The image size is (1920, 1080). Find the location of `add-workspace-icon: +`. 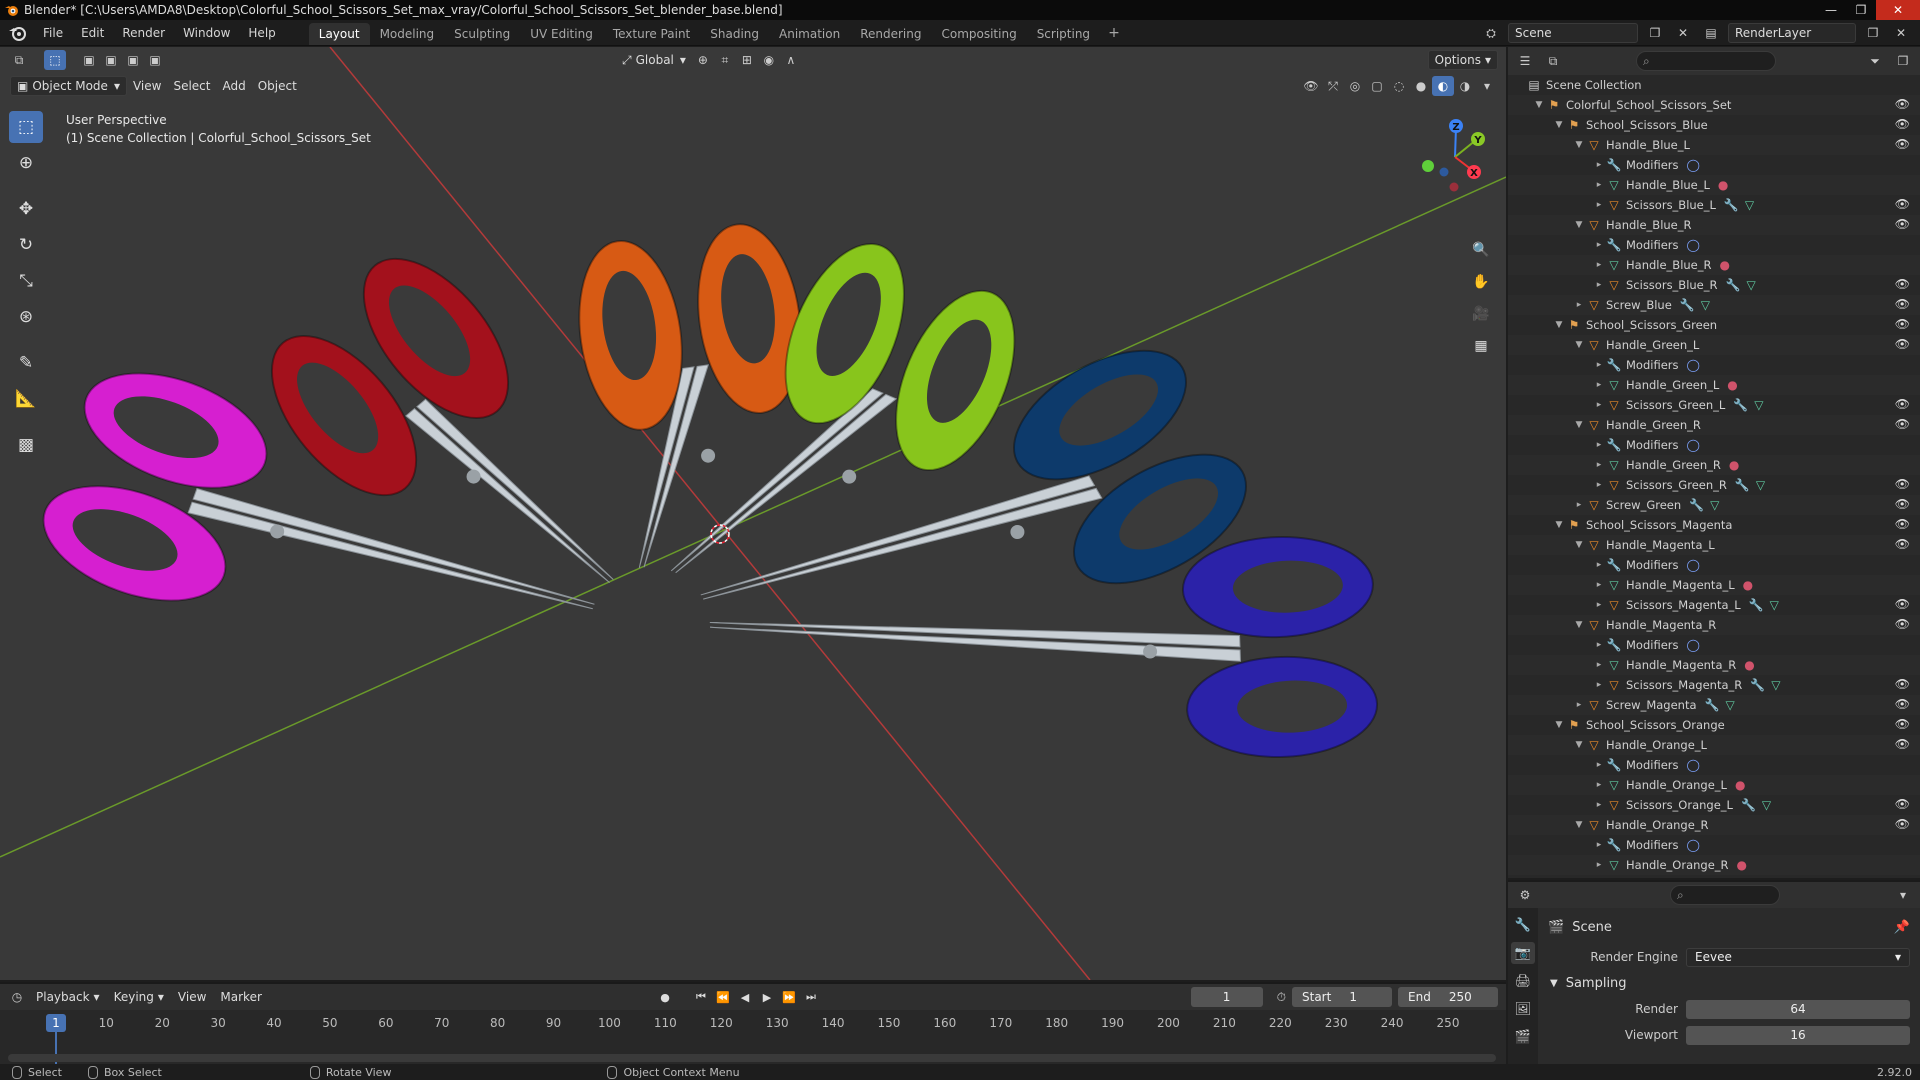

add-workspace-icon: + is located at coordinates (1114, 33).